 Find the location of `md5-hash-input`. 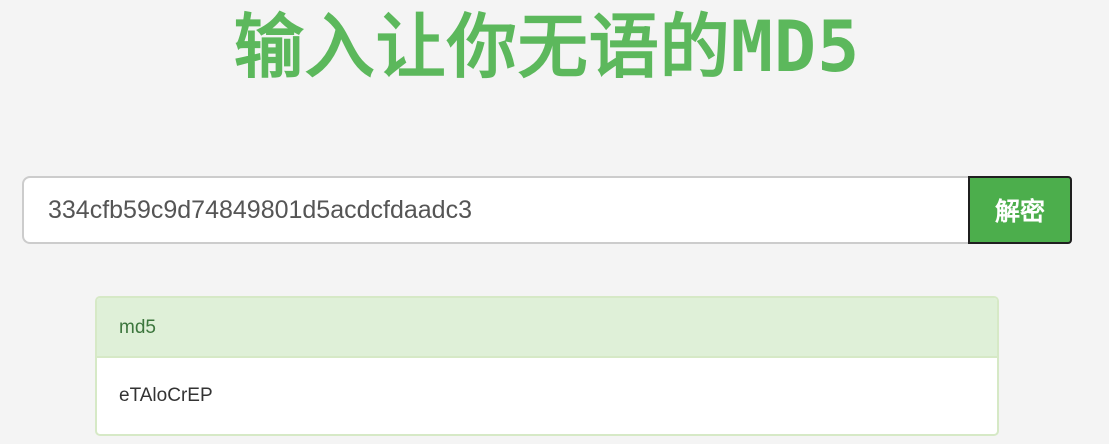

md5-hash-input is located at coordinates (495, 210).